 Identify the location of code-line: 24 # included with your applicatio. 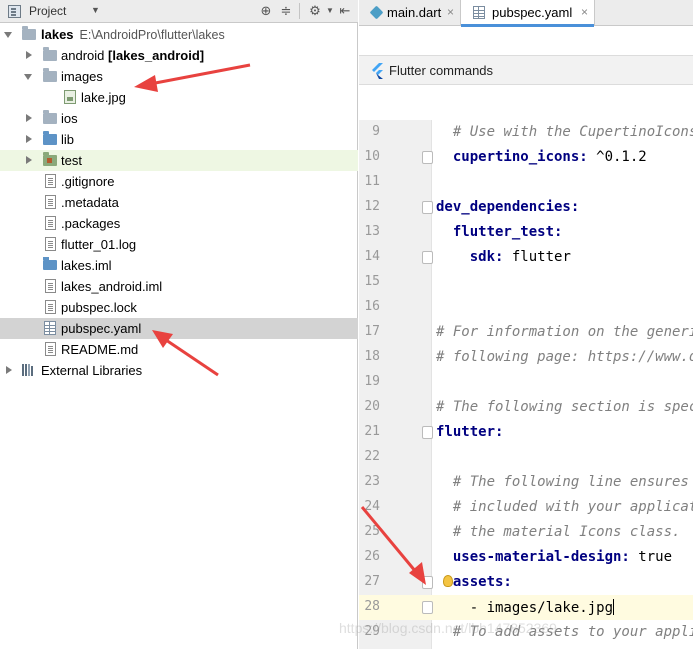
(526, 507).